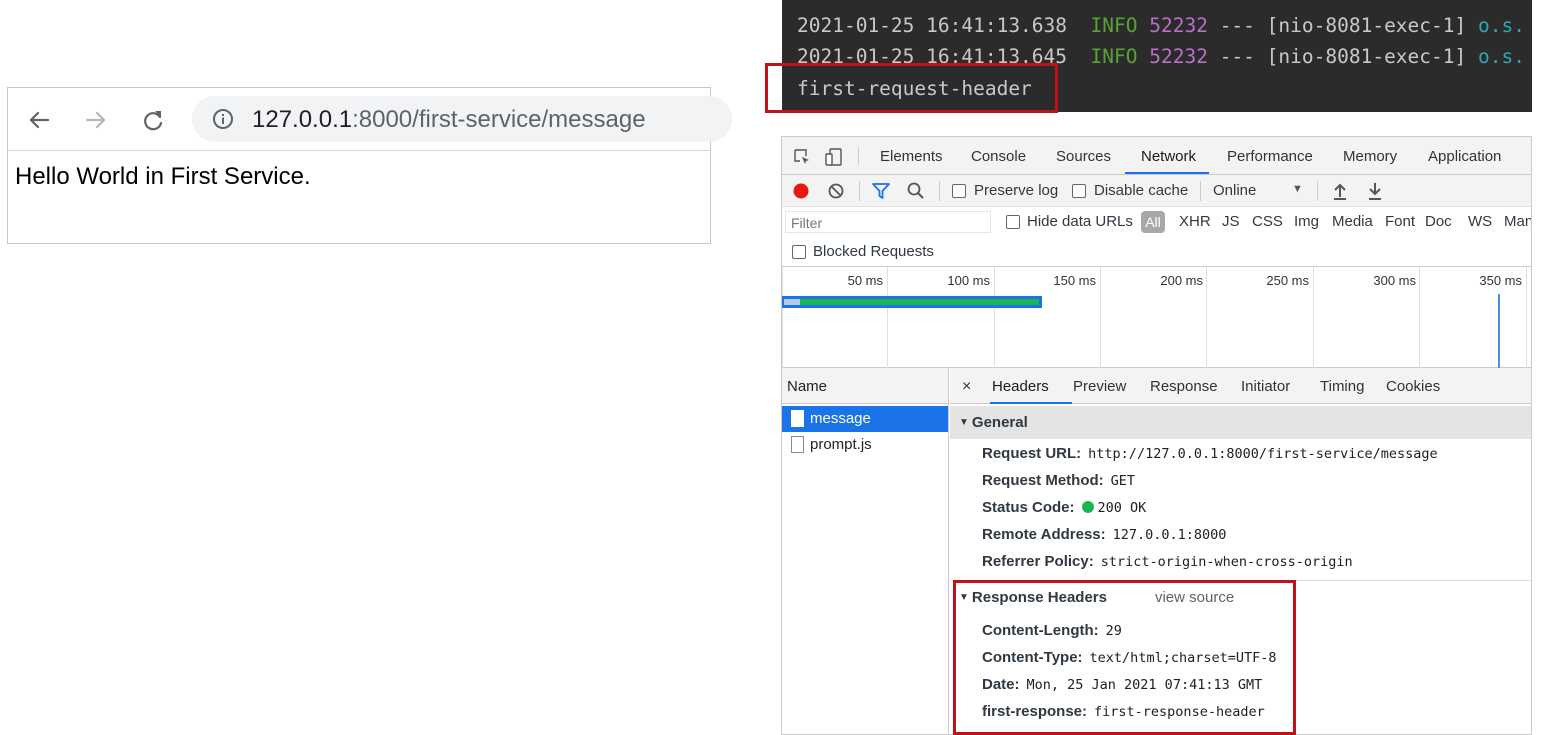  What do you see at coordinates (1517, 221) in the screenshot?
I see `filter-type-manifest: Man` at bounding box center [1517, 221].